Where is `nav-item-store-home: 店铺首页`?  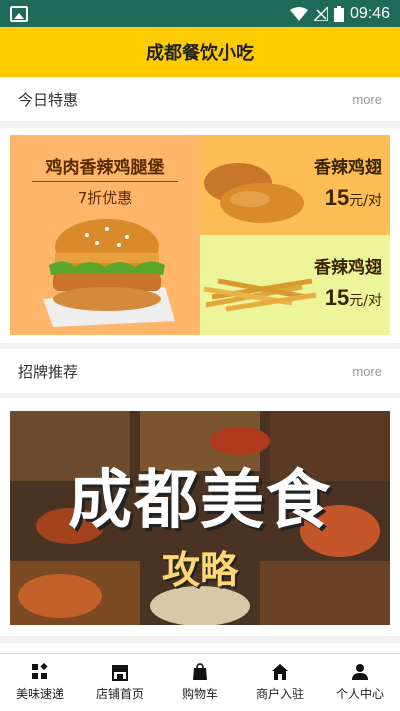
nav-item-store-home: 店铺首页 is located at coordinates (120, 682).